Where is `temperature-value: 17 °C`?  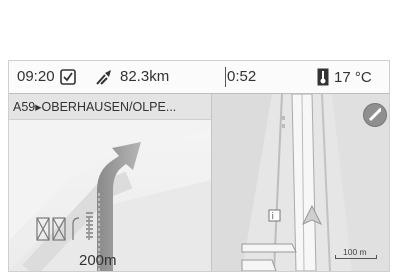 temperature-value: 17 °C is located at coordinates (353, 77).